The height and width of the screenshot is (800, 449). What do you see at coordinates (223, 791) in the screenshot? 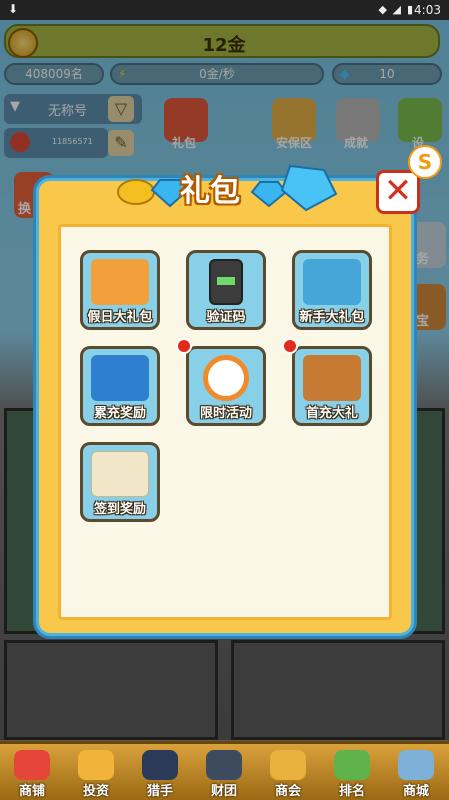
I see `nav-consortium-label: 财团` at bounding box center [223, 791].